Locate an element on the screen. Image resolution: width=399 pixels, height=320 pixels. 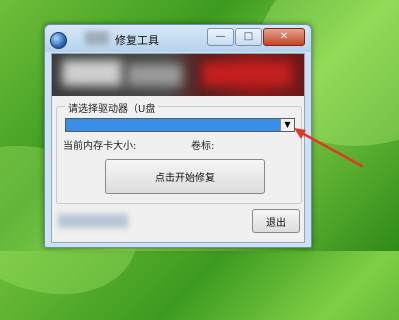
maximize-button: □ is located at coordinates (248, 37).